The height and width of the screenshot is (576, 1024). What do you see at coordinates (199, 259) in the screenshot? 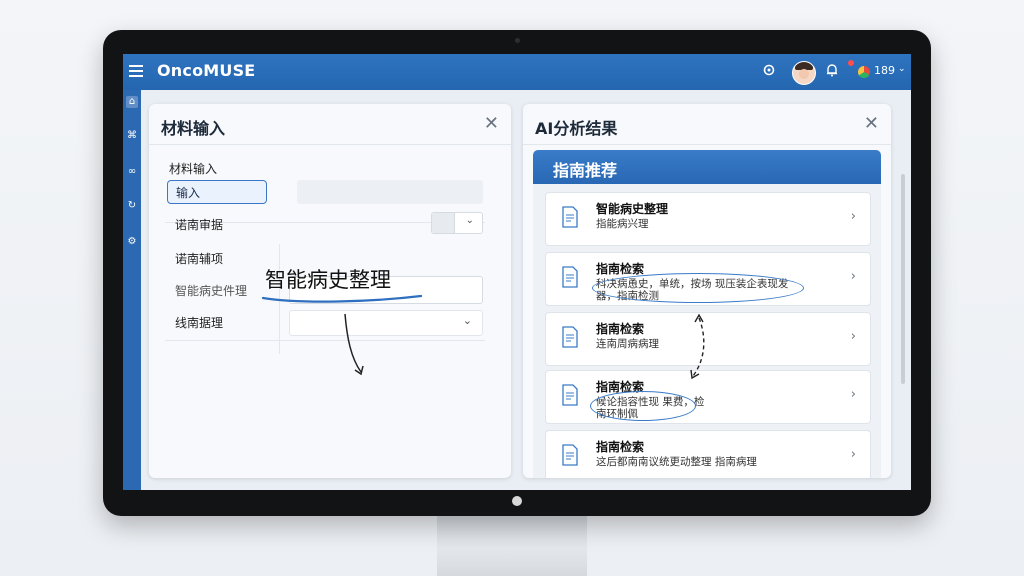
I see `form-label: 诺南辅项` at bounding box center [199, 259].